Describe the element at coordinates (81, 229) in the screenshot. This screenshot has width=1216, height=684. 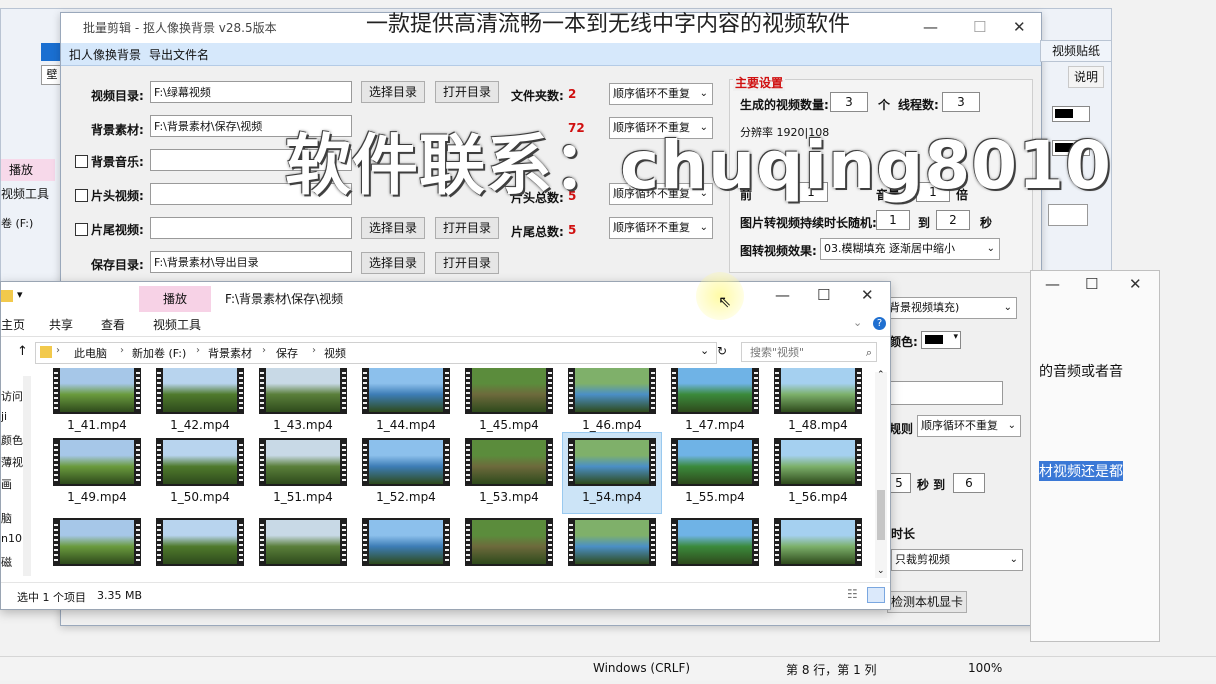
I see `outro-video-checkbox` at that location.